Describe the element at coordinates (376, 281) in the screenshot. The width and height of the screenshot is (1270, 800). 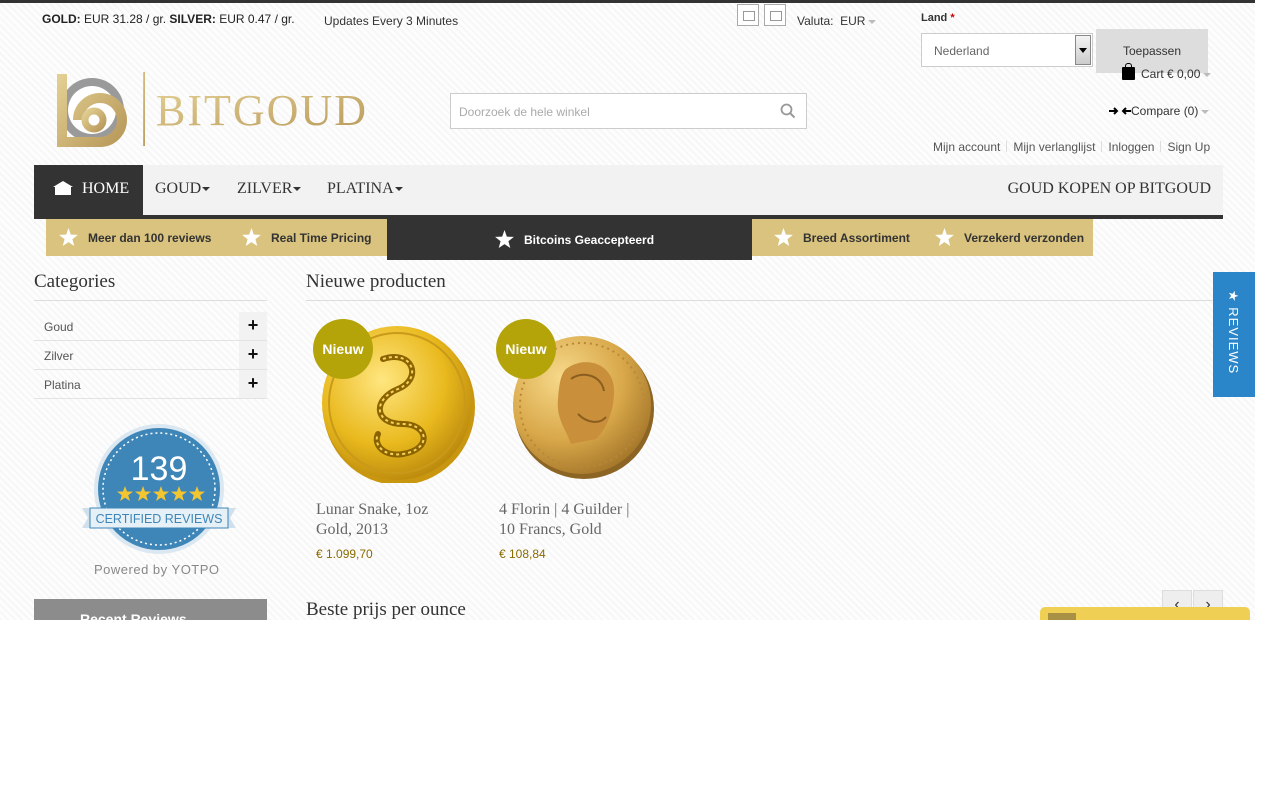
I see `new-products-title: Nieuwe producten` at that location.